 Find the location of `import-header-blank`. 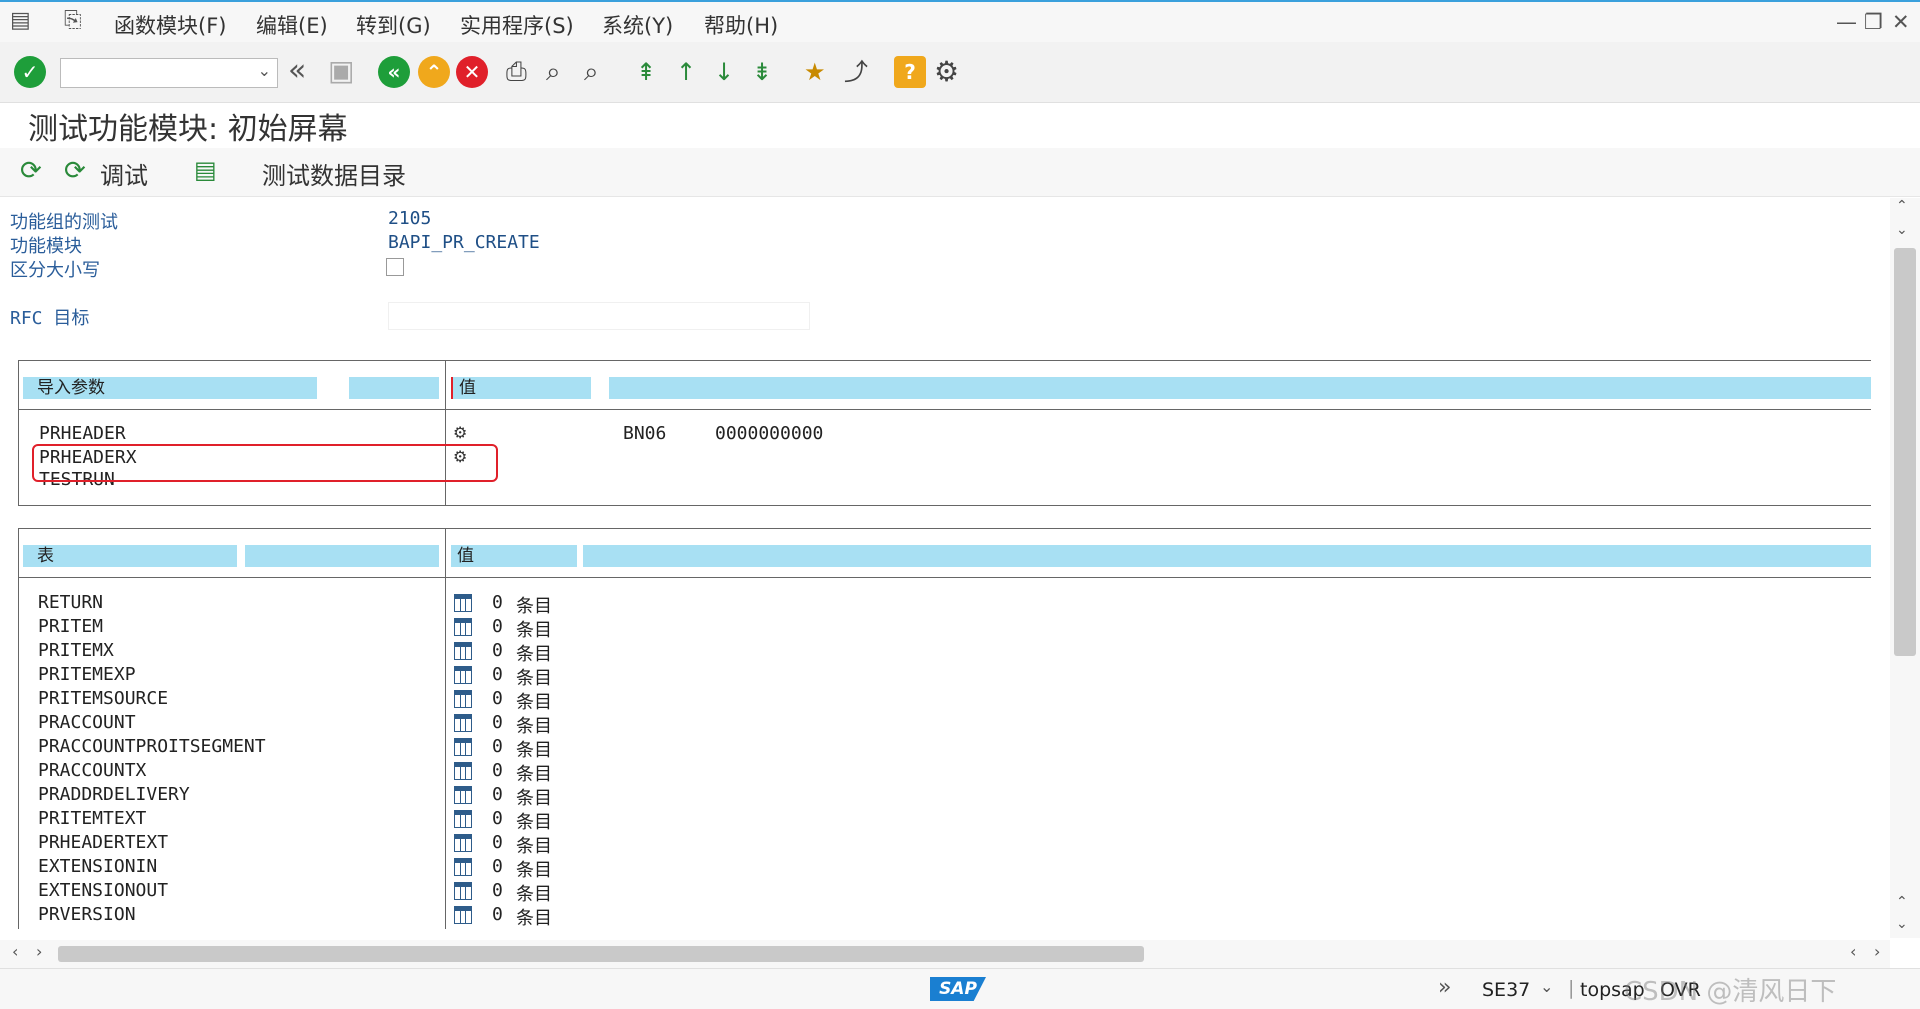

import-header-blank is located at coordinates (394, 388).